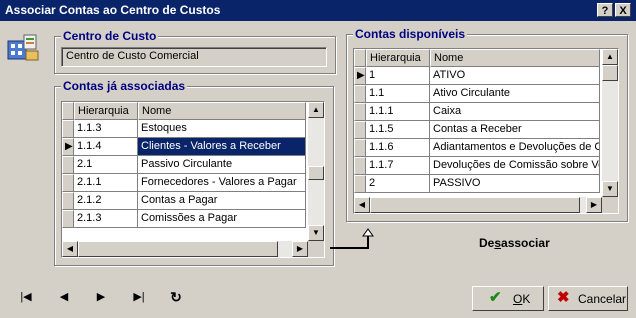  What do you see at coordinates (605, 10) in the screenshot?
I see `help-button: ?` at bounding box center [605, 10].